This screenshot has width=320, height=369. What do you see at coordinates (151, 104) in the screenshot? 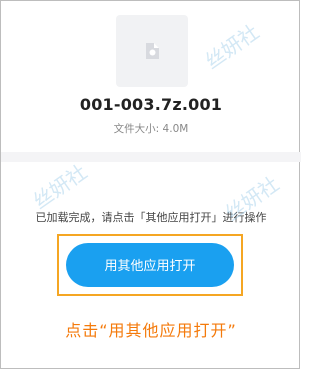
I see `file-name: 001-003.7z.001` at bounding box center [151, 104].